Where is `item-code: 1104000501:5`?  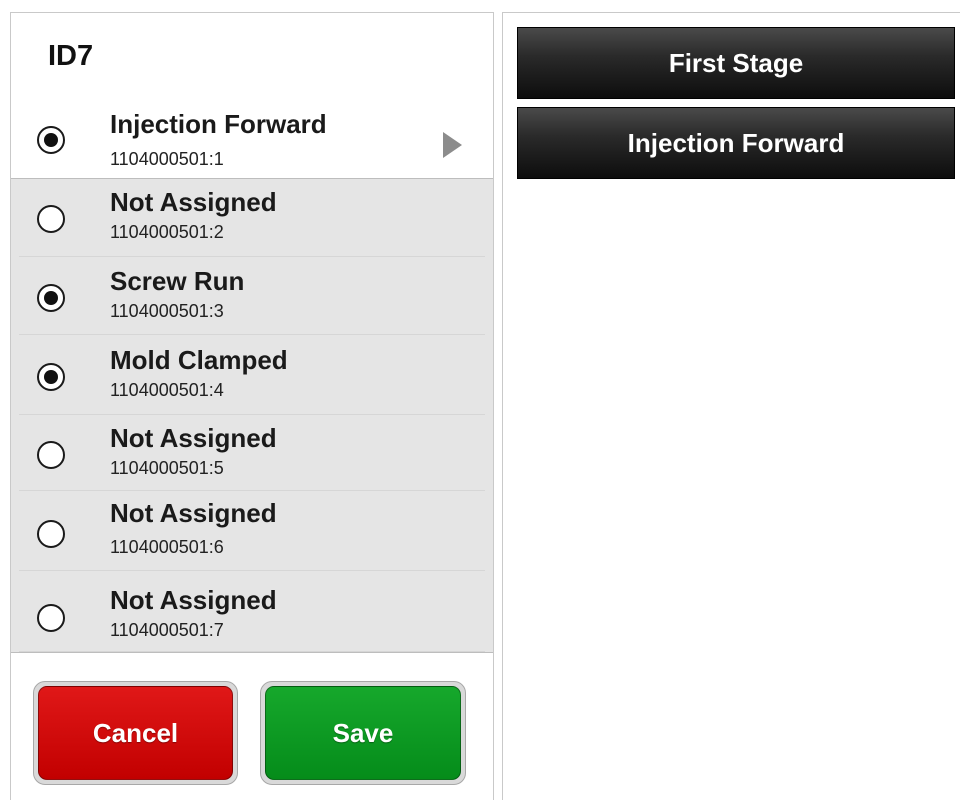
item-code: 1104000501:5 is located at coordinates (167, 468).